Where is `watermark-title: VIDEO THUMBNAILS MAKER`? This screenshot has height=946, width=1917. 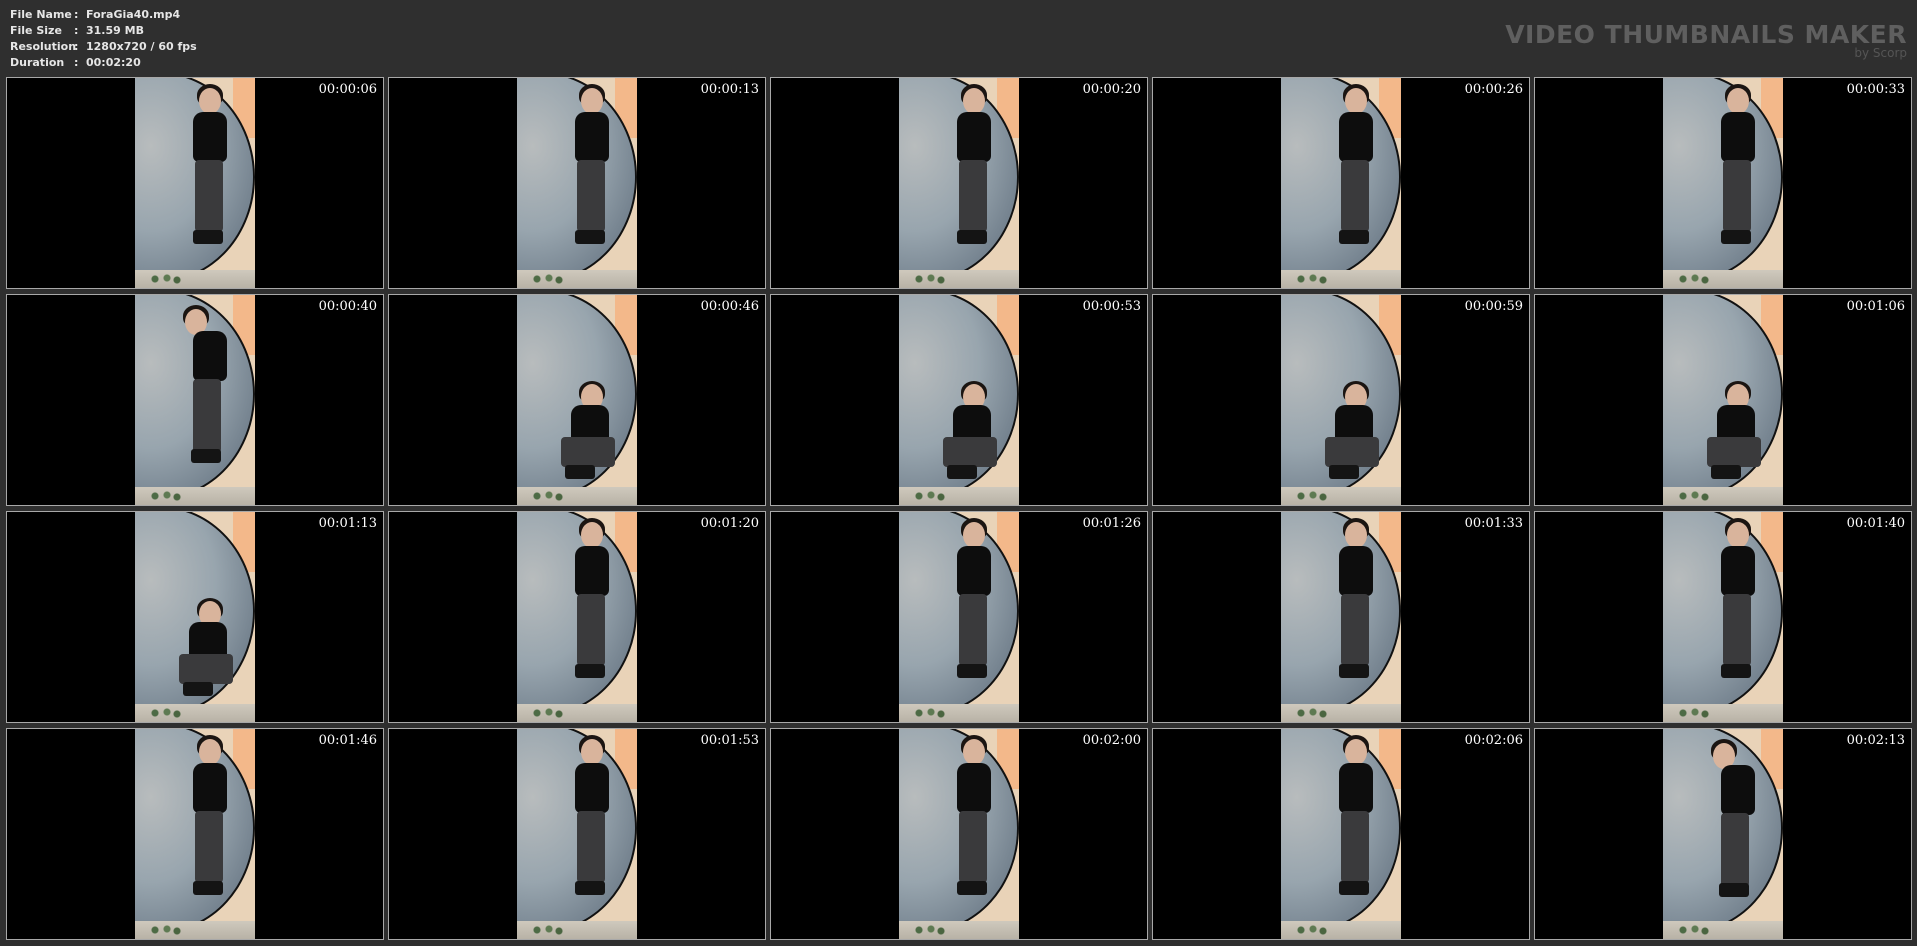 watermark-title: VIDEO THUMBNAILS MAKER is located at coordinates (1706, 34).